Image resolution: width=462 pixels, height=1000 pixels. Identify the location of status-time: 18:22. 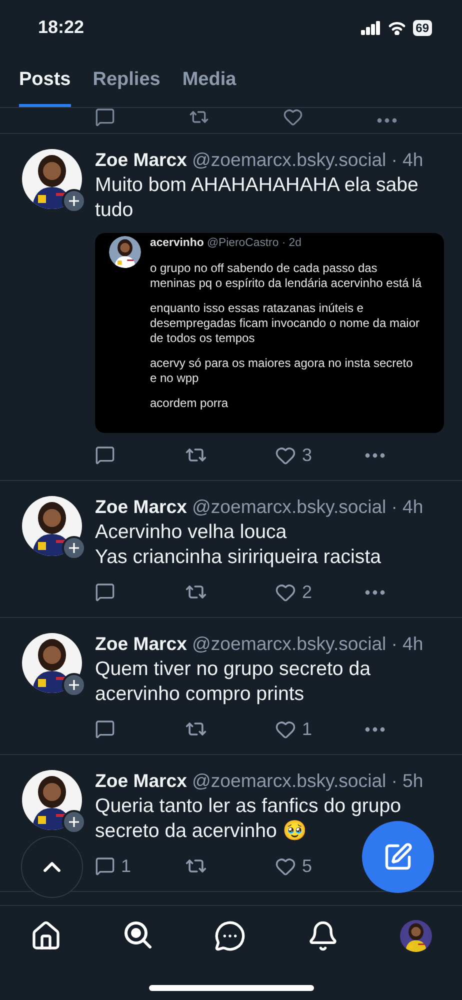
(61, 27).